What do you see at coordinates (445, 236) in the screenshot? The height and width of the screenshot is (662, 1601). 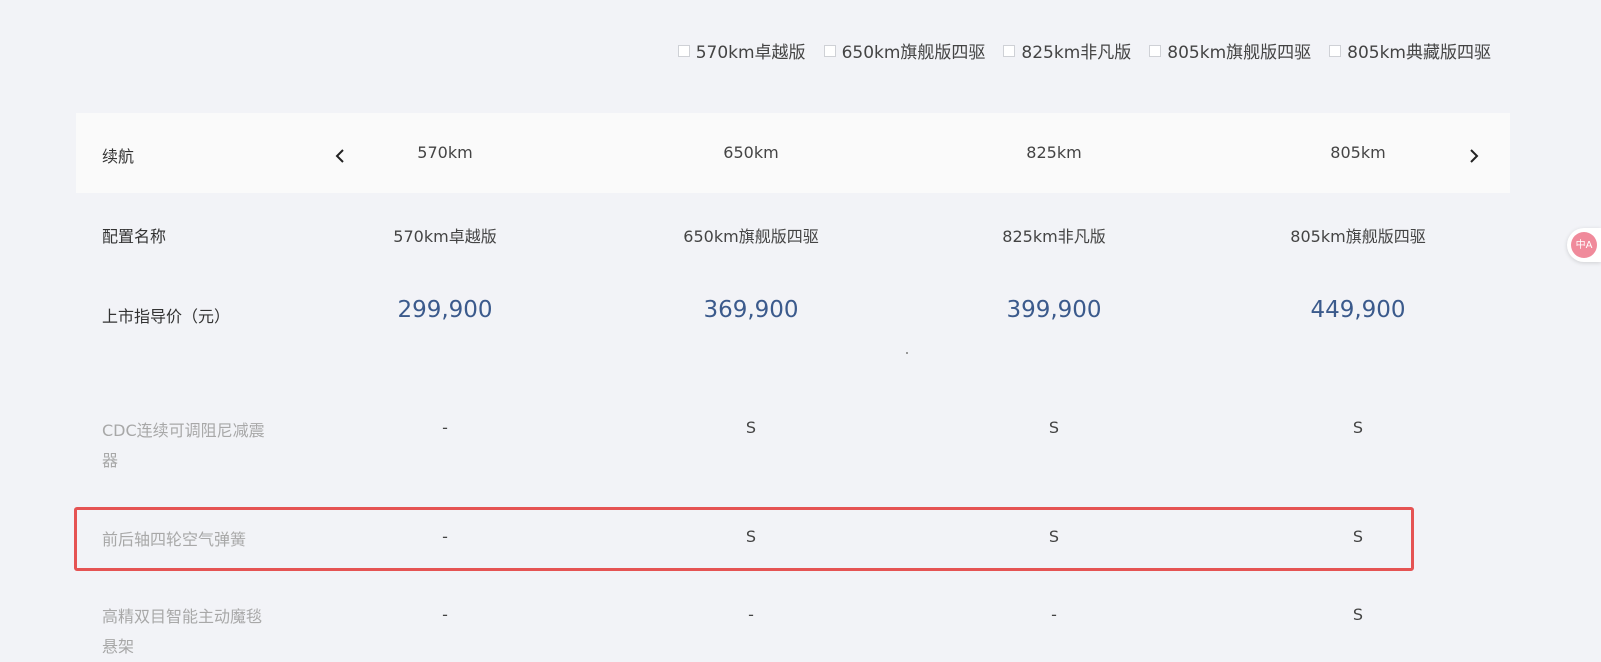 I see `config-name-value: 570km卓越版` at bounding box center [445, 236].